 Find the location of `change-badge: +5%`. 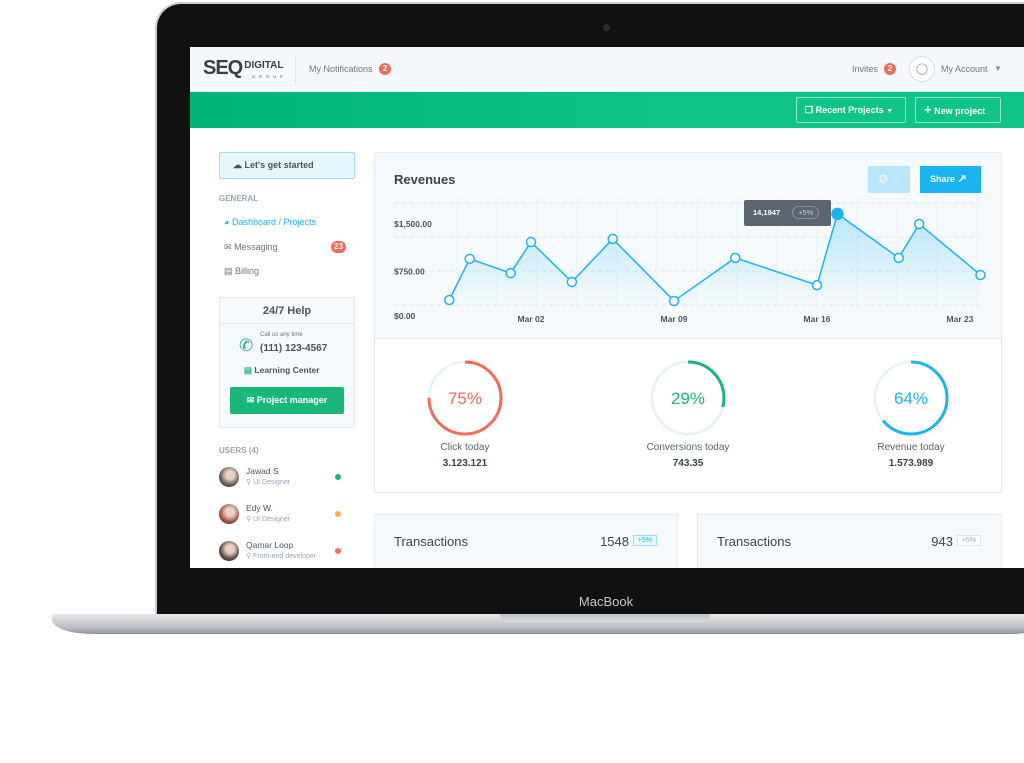

change-badge: +5% is located at coordinates (968, 540).